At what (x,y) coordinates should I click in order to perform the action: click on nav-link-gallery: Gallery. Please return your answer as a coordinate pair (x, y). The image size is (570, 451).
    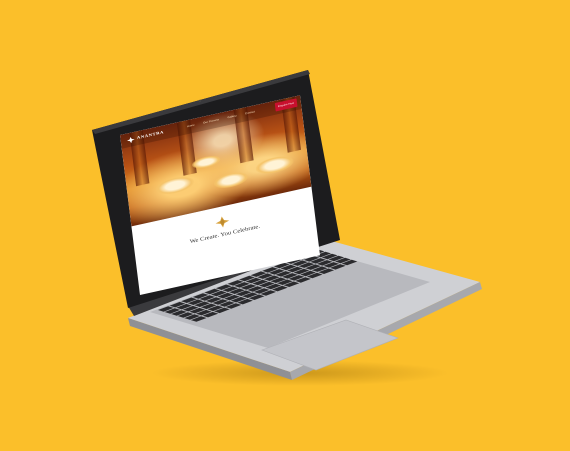
    Looking at the image, I should click on (231, 116).